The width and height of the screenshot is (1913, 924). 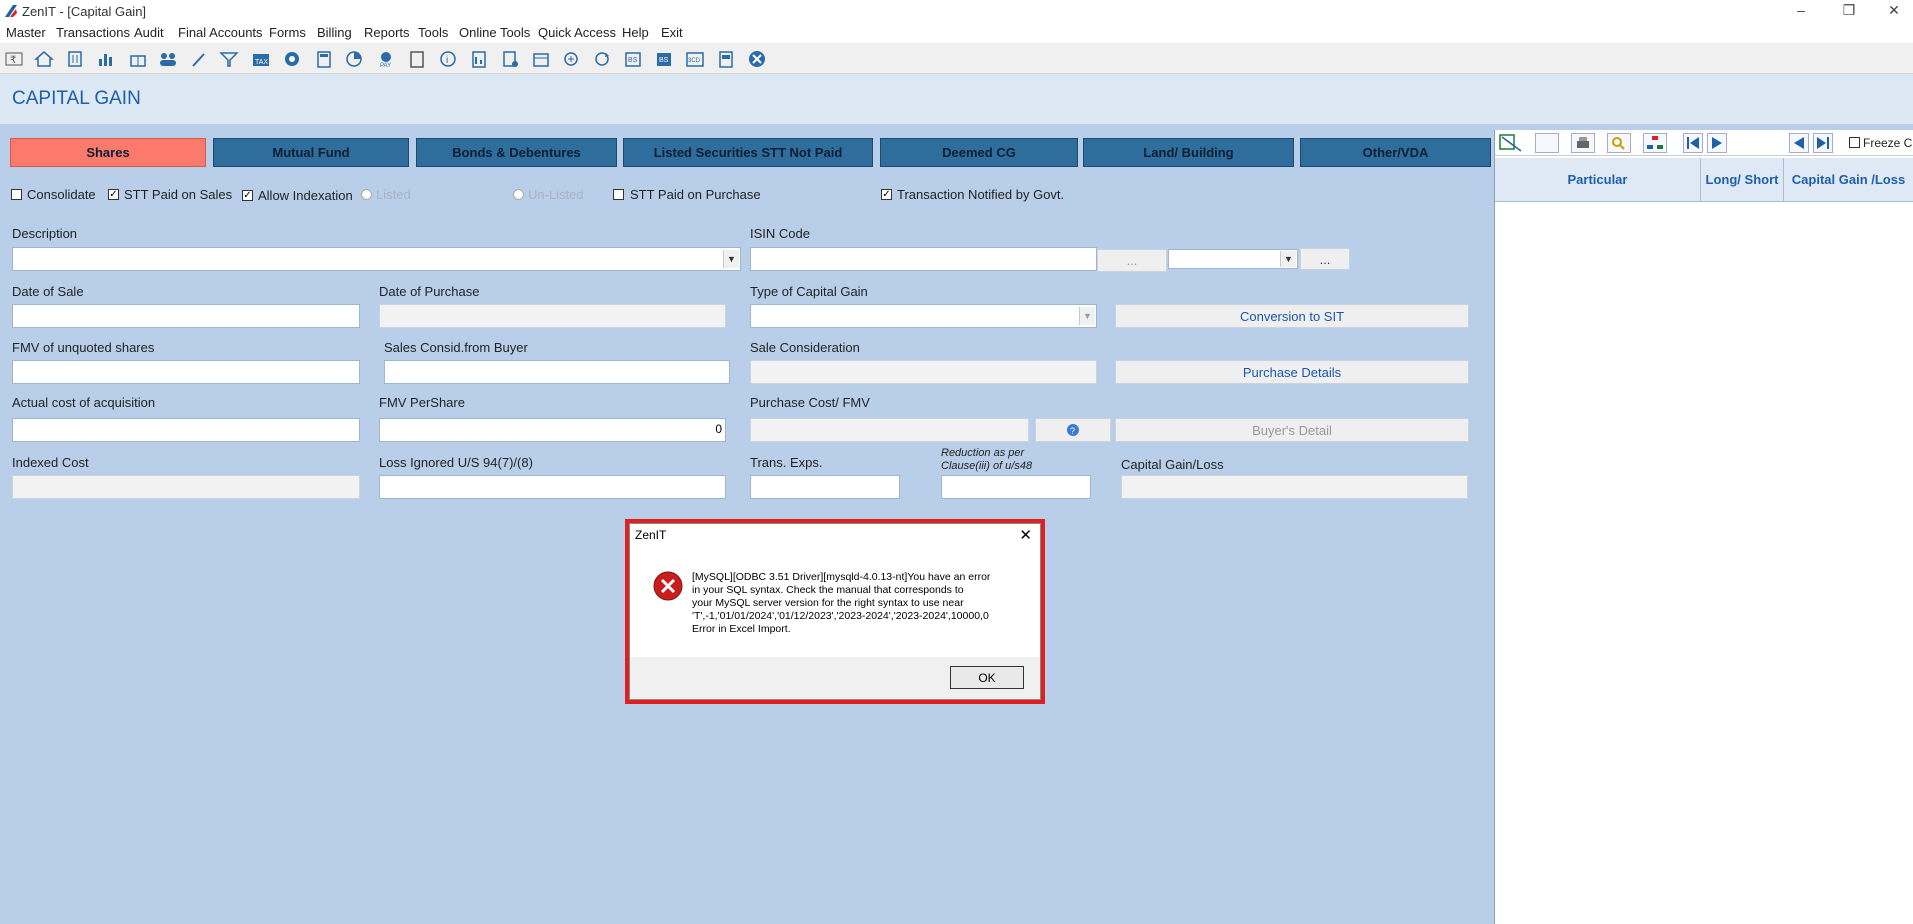 I want to click on column-capital-gain-loss: Capital Gain /Loss, so click(x=1848, y=180).